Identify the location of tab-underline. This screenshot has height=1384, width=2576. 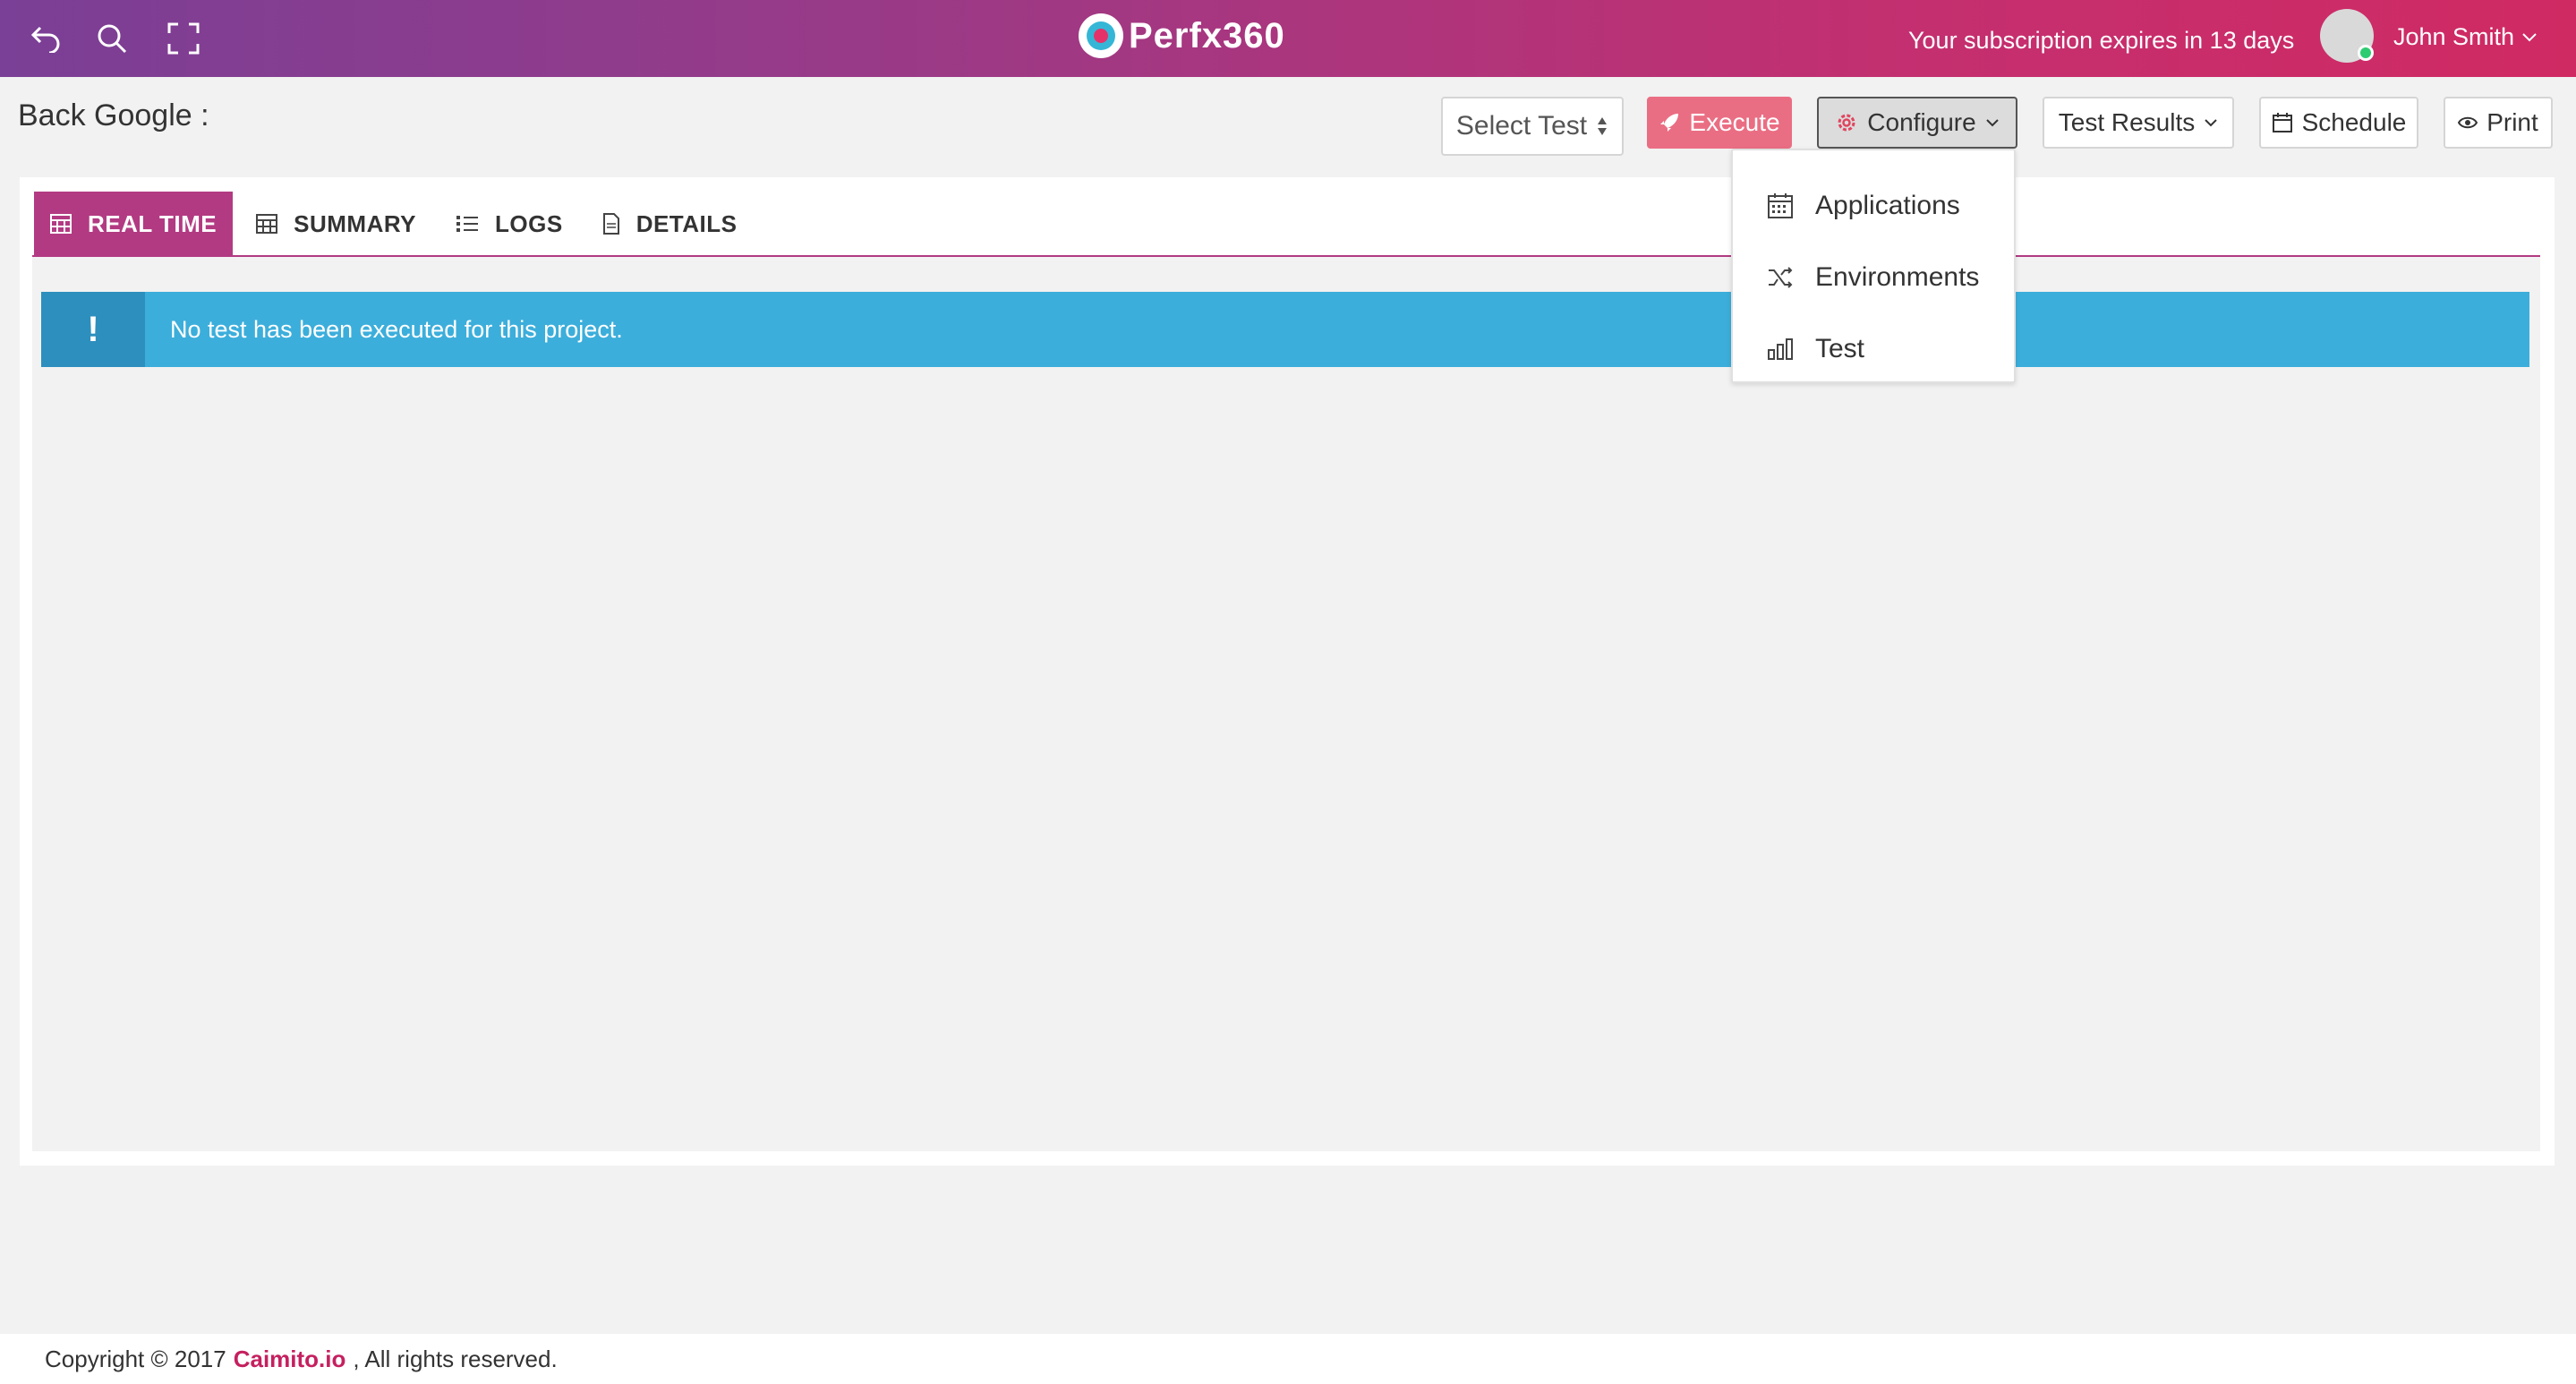
(1286, 256).